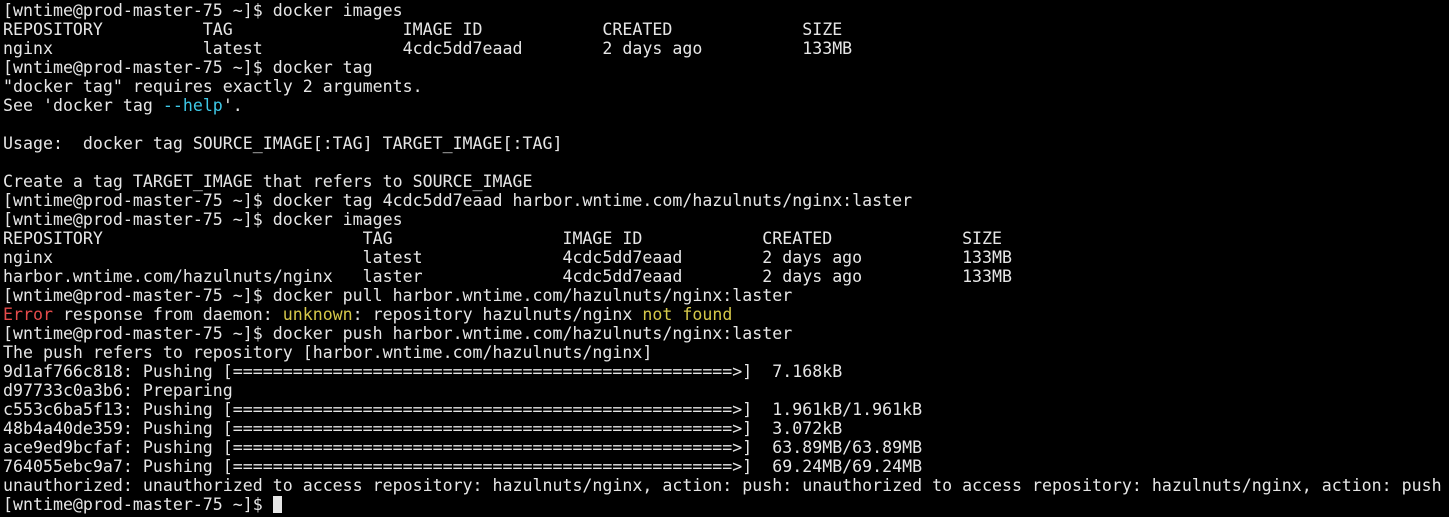 The width and height of the screenshot is (1449, 517). What do you see at coordinates (188, 67) in the screenshot?
I see `terminal-text: [wntime@prod-master-75 ~]$ docker tag` at bounding box center [188, 67].